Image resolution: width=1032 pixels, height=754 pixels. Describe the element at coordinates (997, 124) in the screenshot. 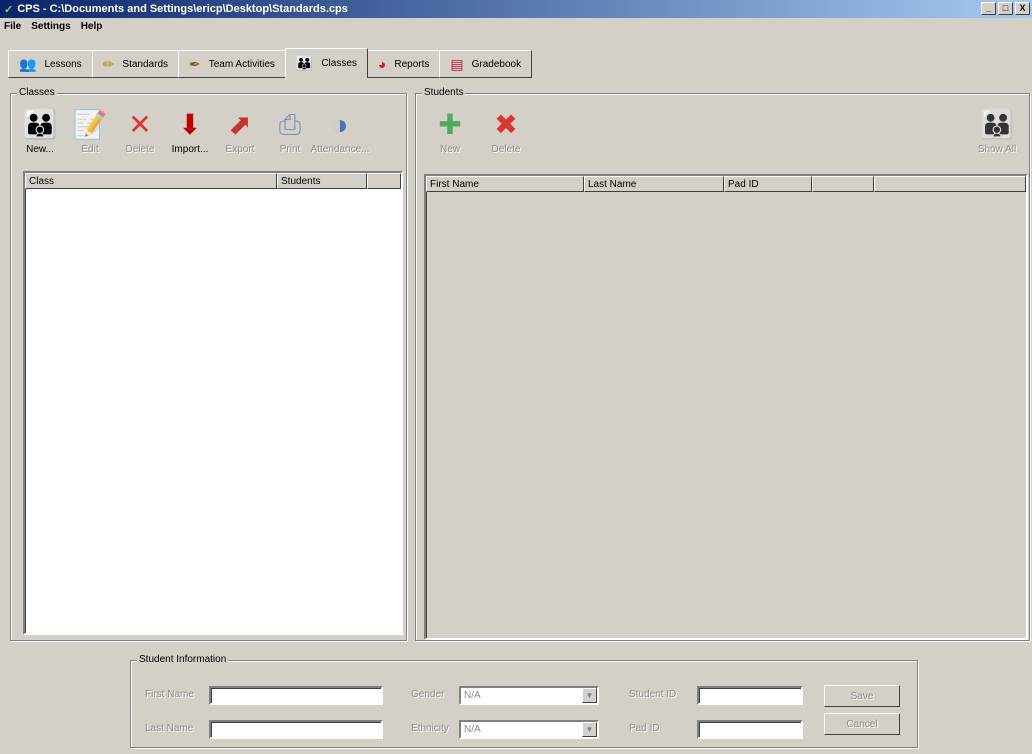

I see `show-all-icon: 👪` at that location.